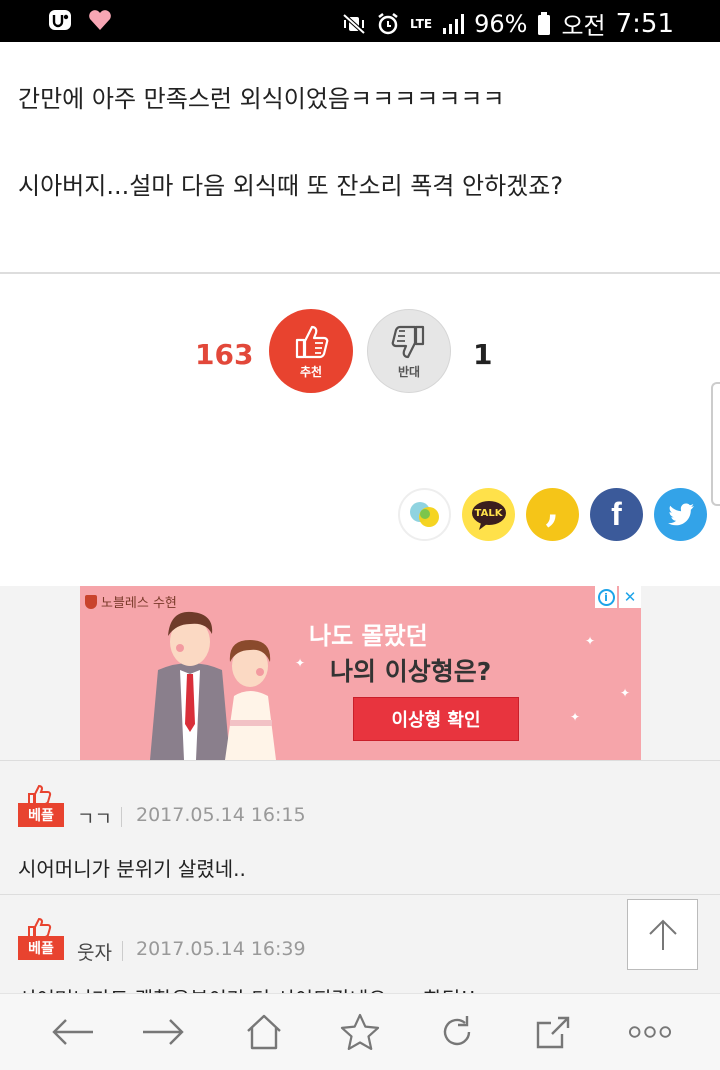  I want to click on kakaotalk-label: TALK, so click(488, 513).